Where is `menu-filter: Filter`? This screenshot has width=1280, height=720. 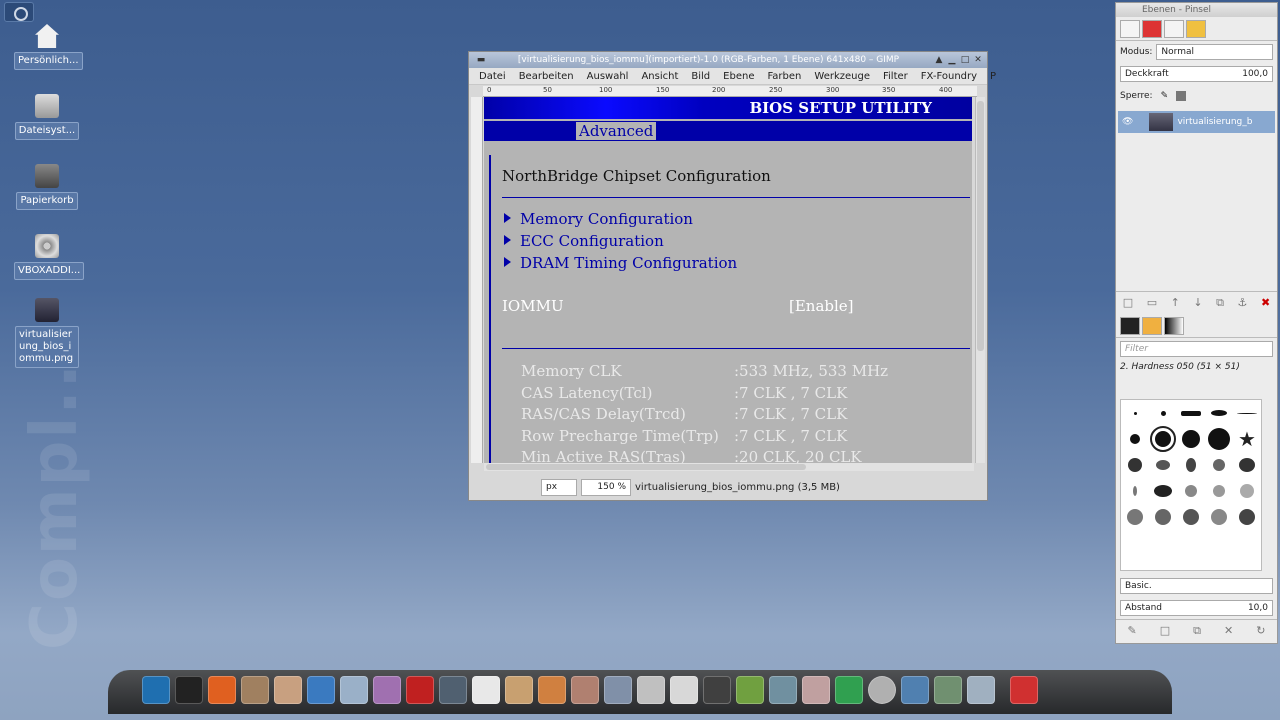
menu-filter: Filter is located at coordinates (896, 76).